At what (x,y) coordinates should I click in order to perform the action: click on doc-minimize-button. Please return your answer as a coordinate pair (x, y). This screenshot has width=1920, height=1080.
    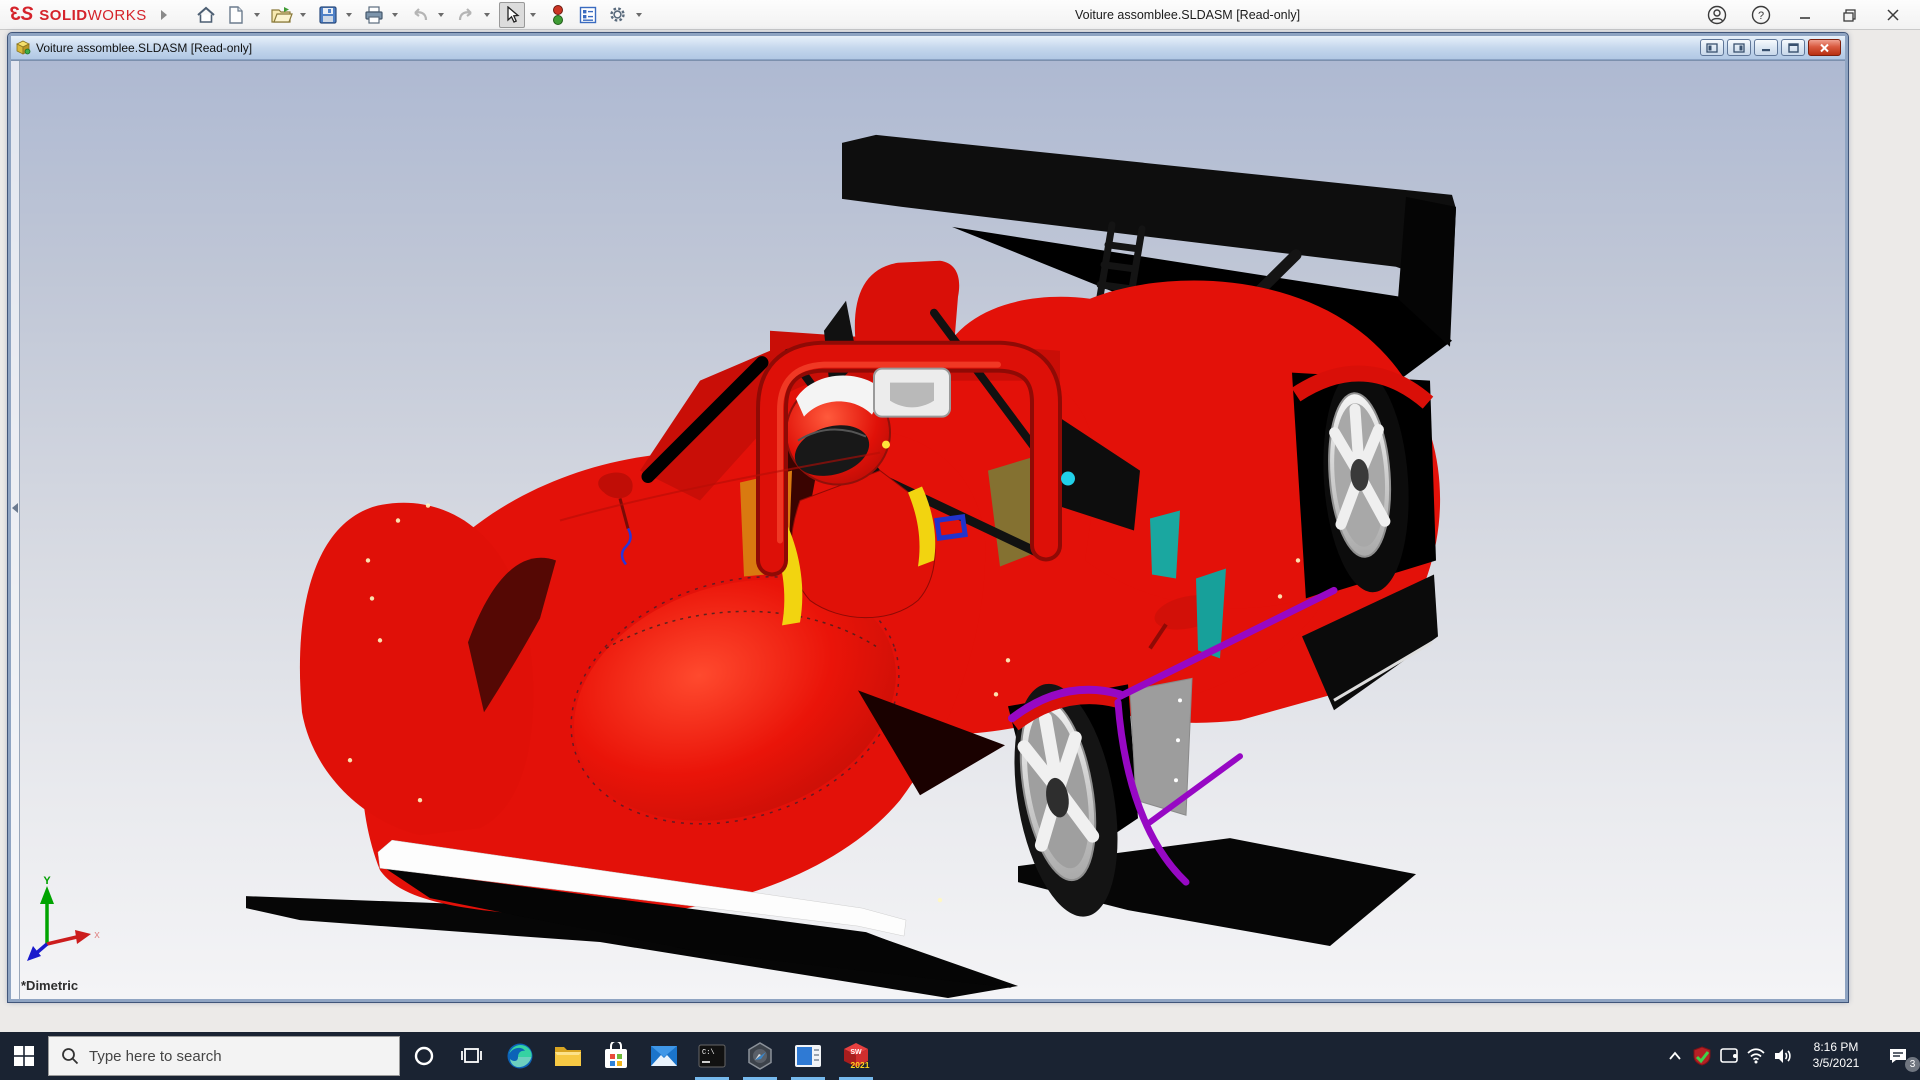
    Looking at the image, I should click on (1766, 47).